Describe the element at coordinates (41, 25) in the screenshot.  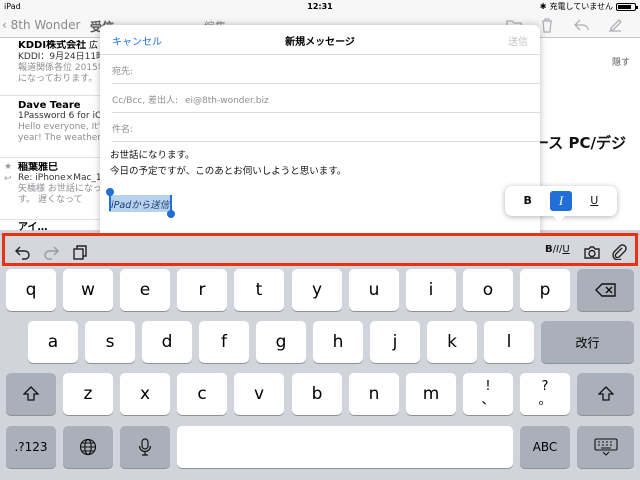
I see `back-button: ‹ 8th Wonder` at that location.